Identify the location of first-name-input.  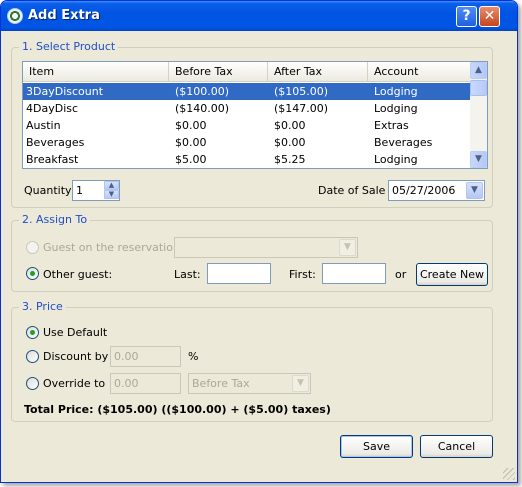
(354, 273).